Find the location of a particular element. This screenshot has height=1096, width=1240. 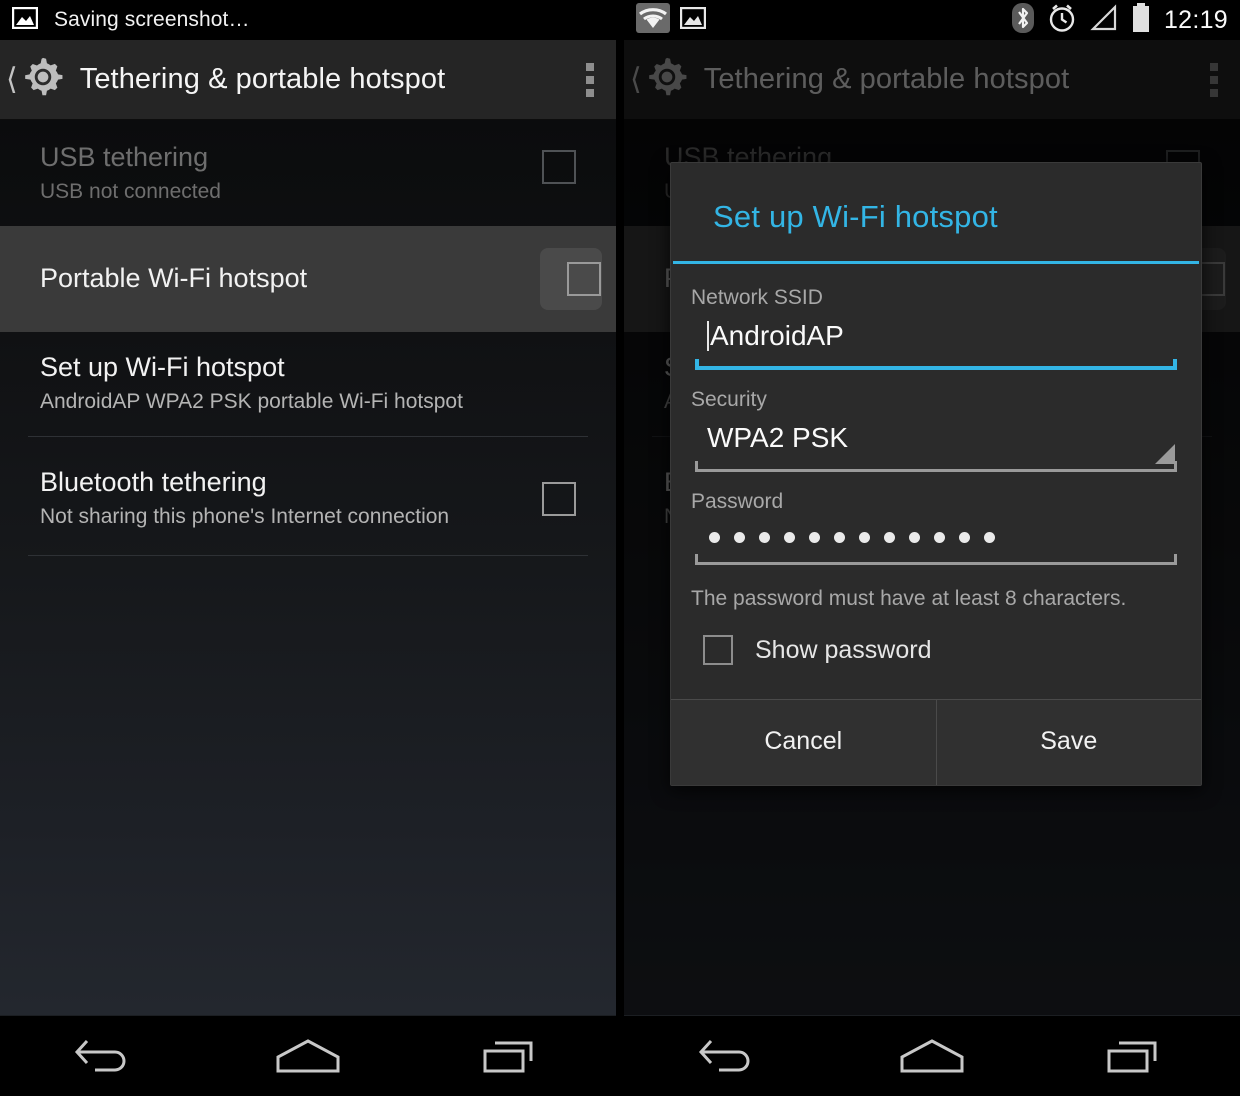

right-status-bar: 12:19 is located at coordinates (932, 20).